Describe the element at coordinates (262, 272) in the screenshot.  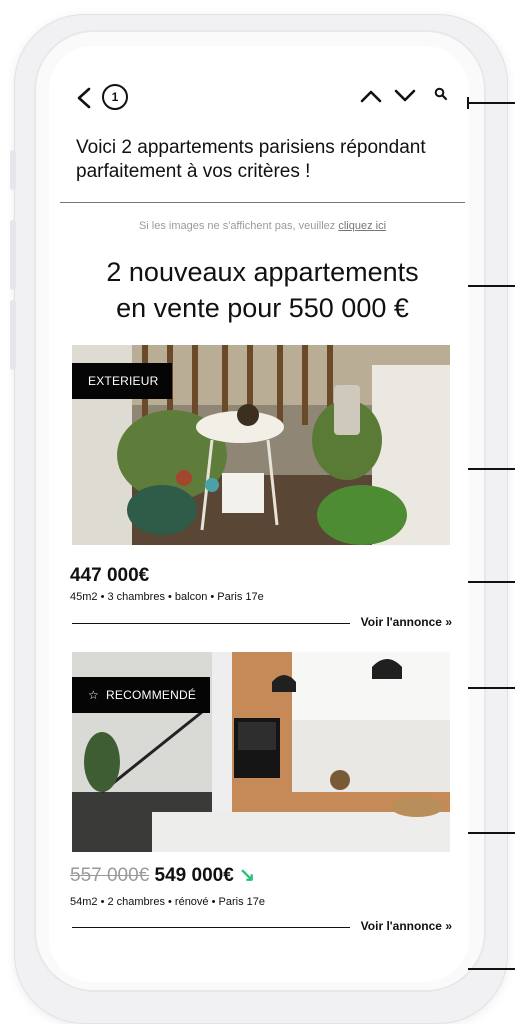
I see `headline-line-1: 2 nouveaux appartements` at that location.